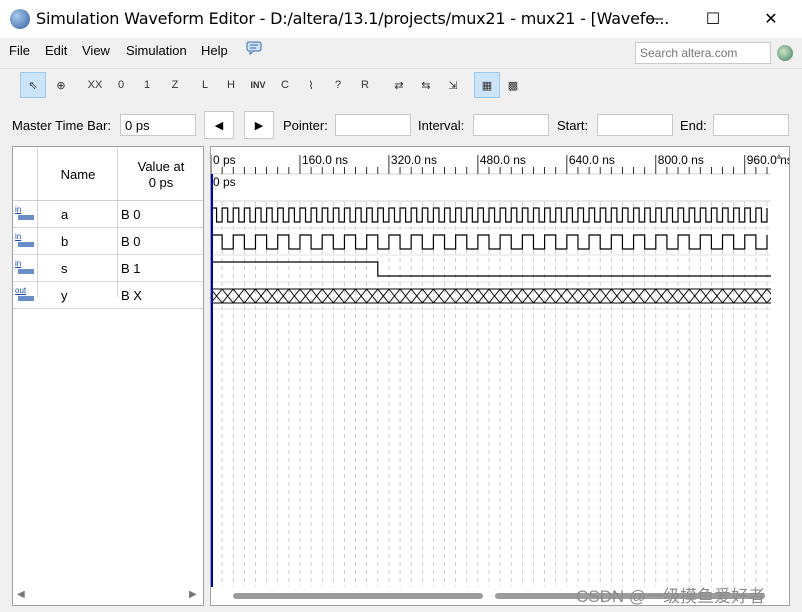  What do you see at coordinates (20, 19) in the screenshot?
I see `quartus-app-icon` at bounding box center [20, 19].